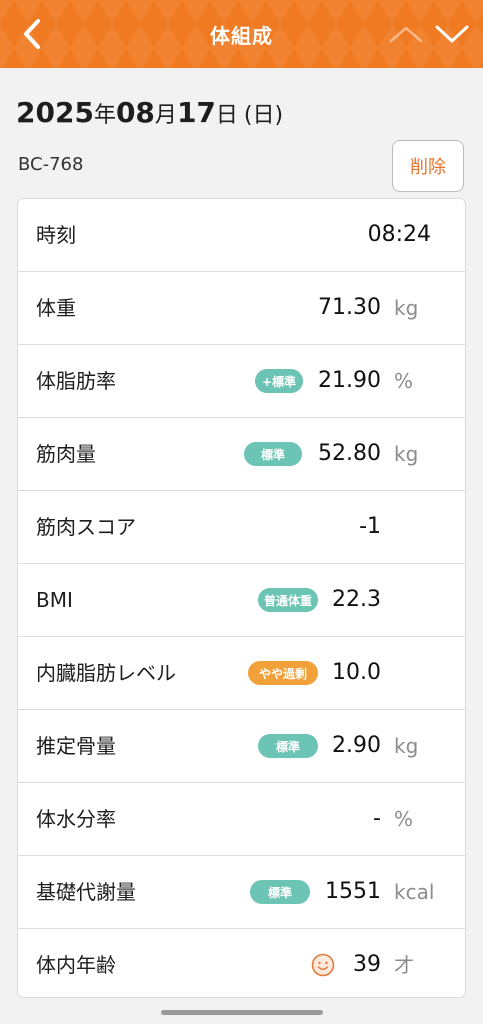 The image size is (483, 1024). What do you see at coordinates (241, 963) in the screenshot?
I see `list-item-metabolic-age: 体内年齢 39 才` at bounding box center [241, 963].